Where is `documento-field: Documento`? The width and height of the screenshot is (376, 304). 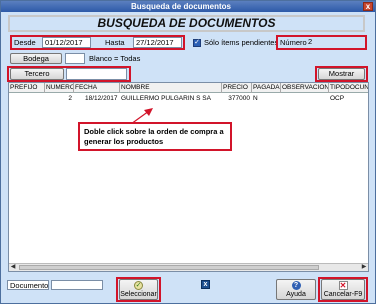 documento-field: Documento is located at coordinates (28, 285).